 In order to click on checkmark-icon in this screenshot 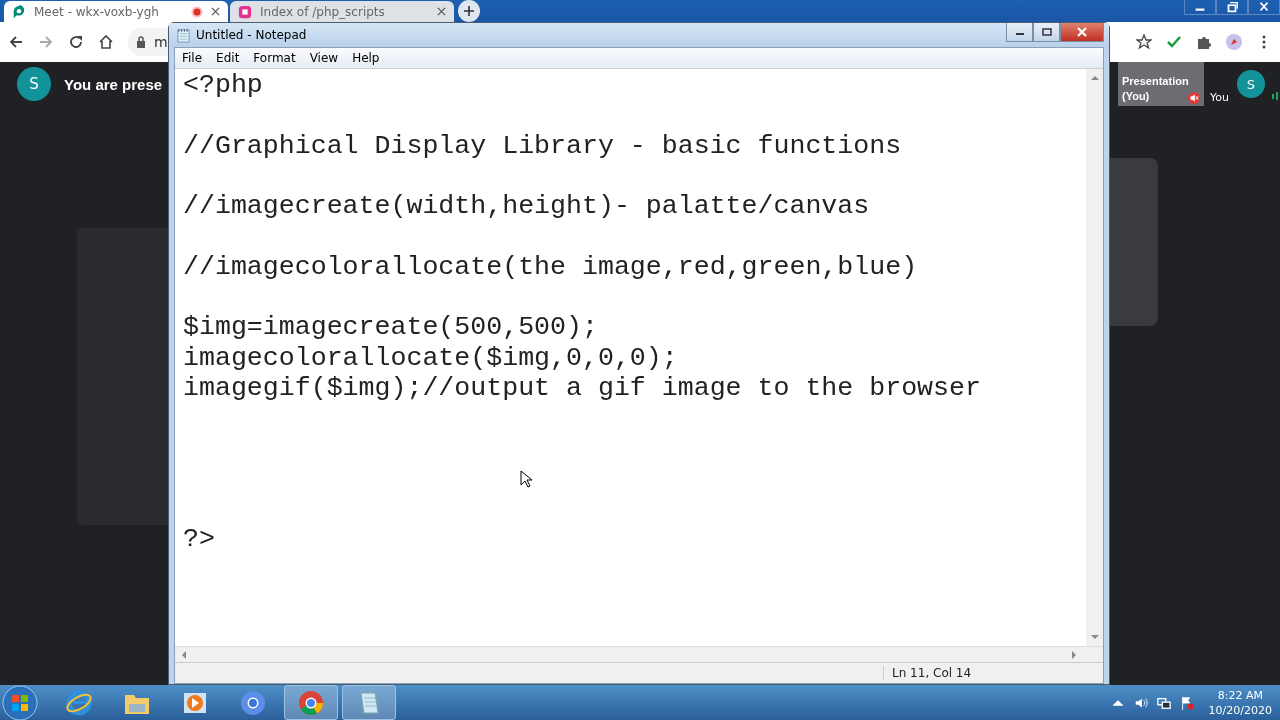, I will do `click(1174, 42)`.